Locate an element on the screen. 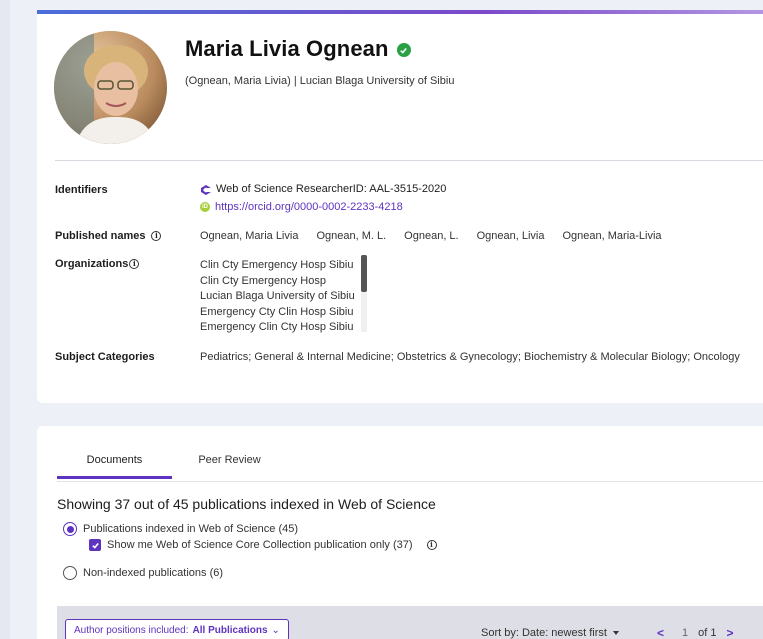 This screenshot has height=639, width=763. profile-divider is located at coordinates (409, 160).